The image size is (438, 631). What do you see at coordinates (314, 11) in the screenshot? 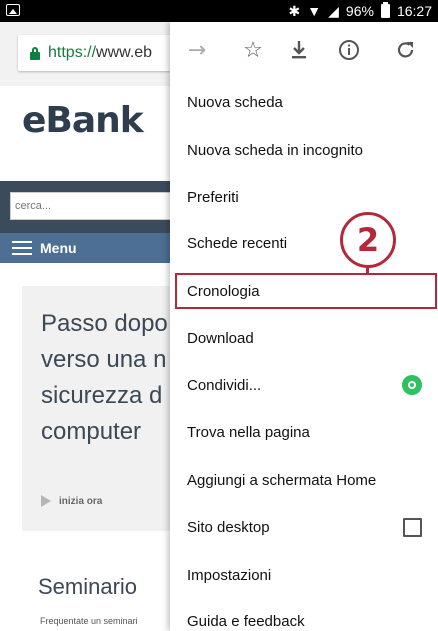
I see `wifi-icon: ▼` at bounding box center [314, 11].